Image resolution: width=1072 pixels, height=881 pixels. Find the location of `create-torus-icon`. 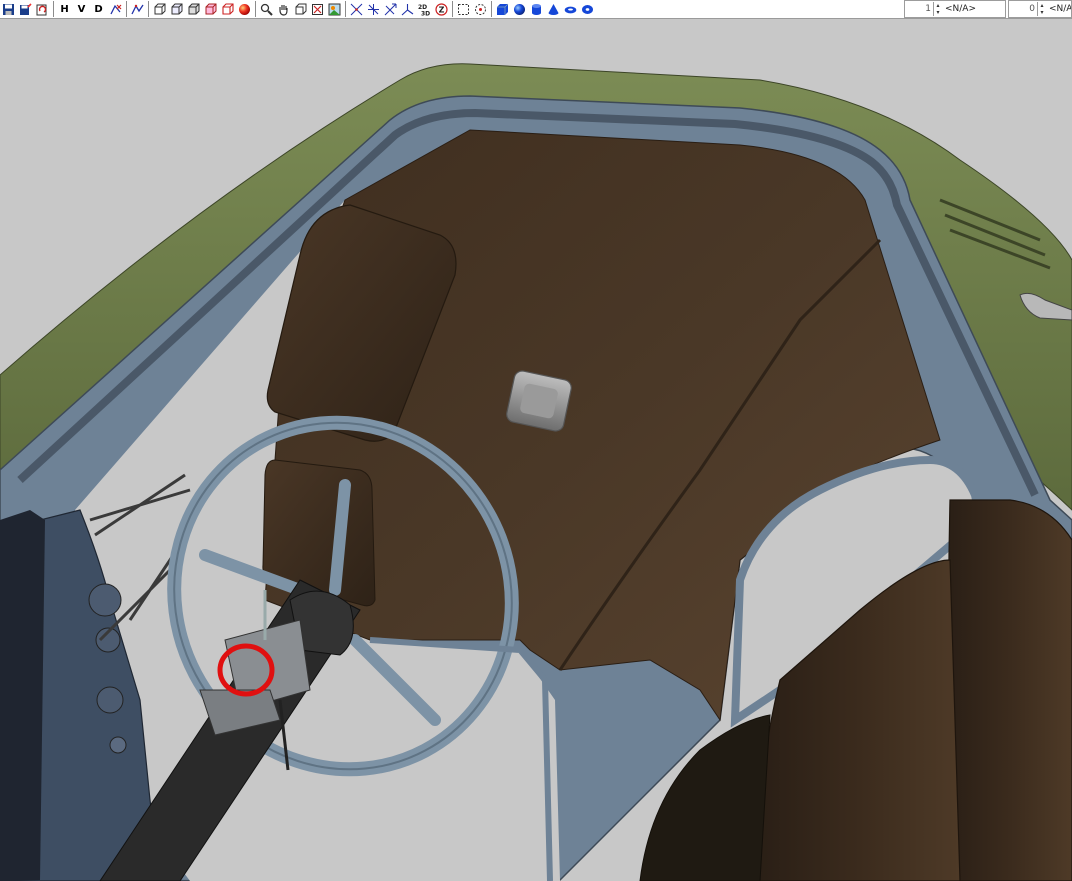

create-torus-icon is located at coordinates (570, 9).